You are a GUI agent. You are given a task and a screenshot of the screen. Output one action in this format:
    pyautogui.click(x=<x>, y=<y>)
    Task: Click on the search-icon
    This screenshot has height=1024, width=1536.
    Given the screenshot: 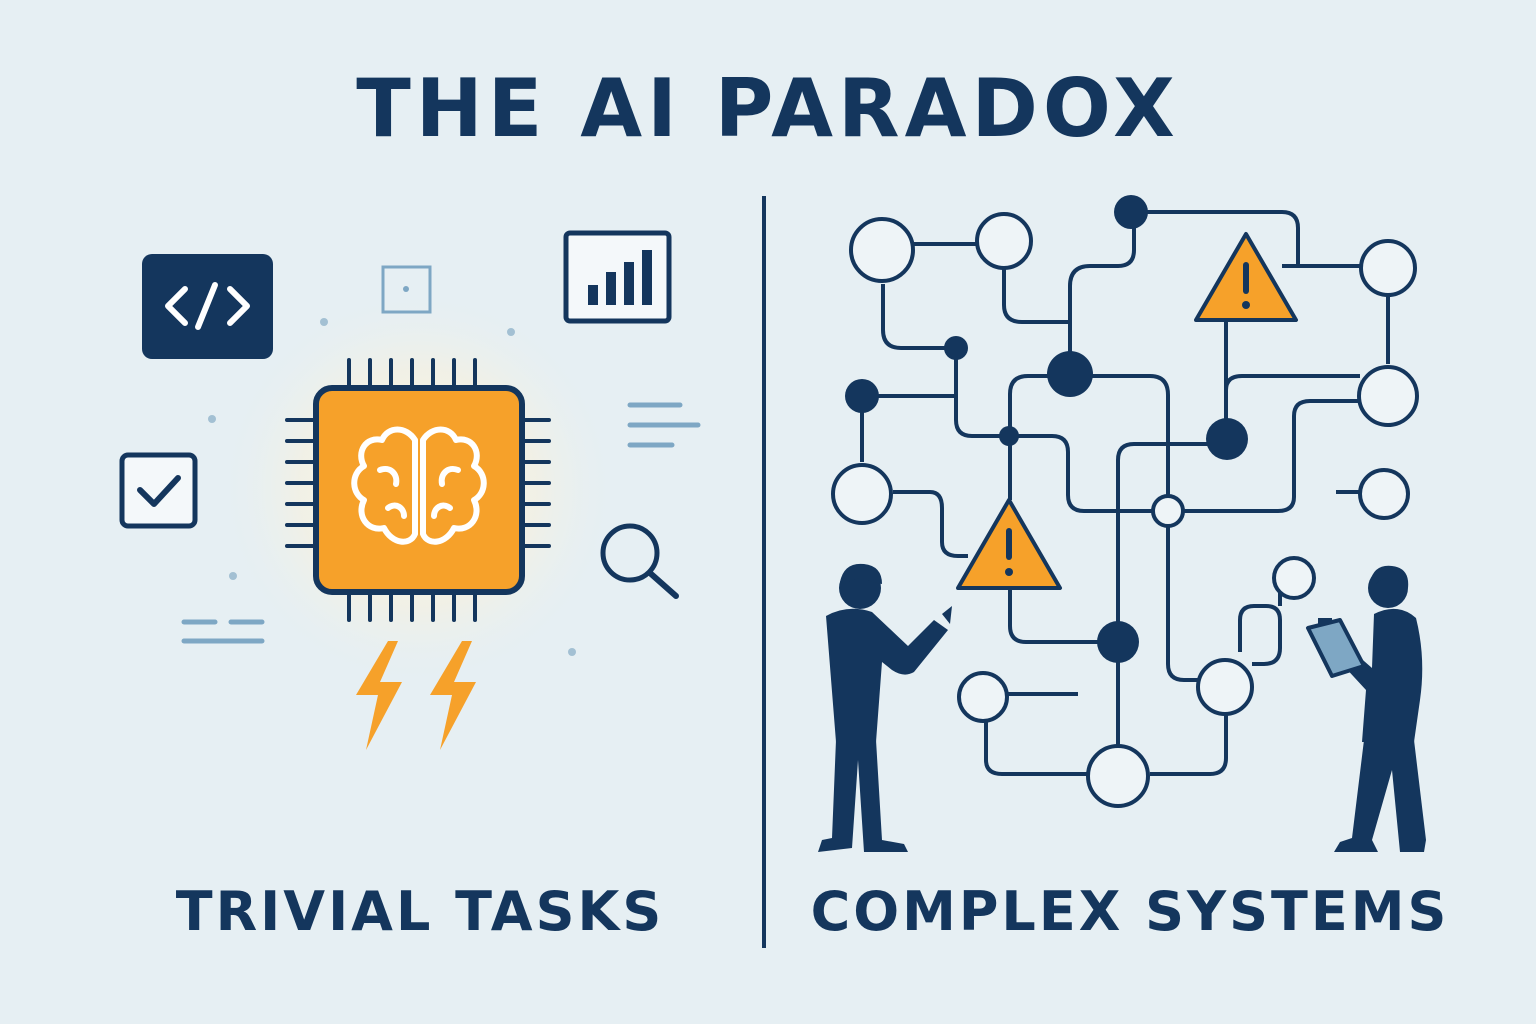 What is the action you would take?
    pyautogui.click(x=639, y=561)
    